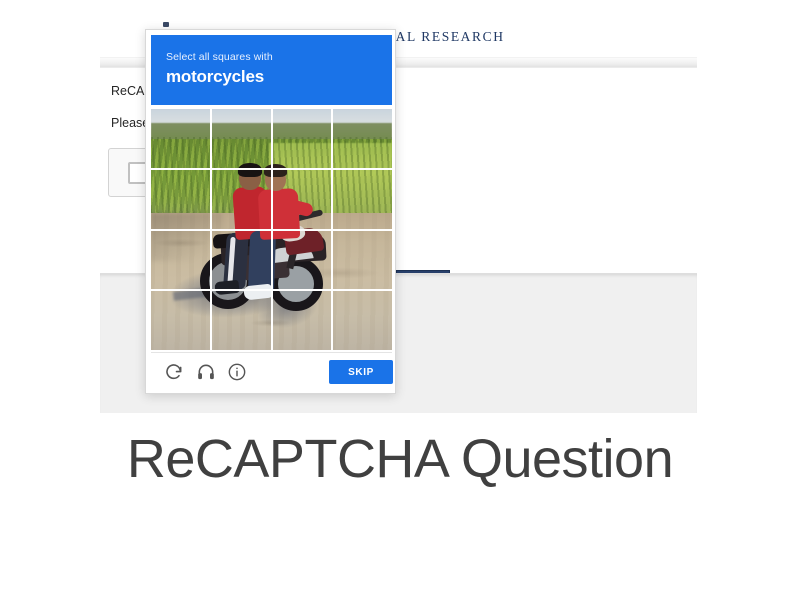 Image resolution: width=800 pixels, height=600 pixels. Describe the element at coordinates (166, 24) in the screenshot. I see `challenge-anchor-pin` at that location.